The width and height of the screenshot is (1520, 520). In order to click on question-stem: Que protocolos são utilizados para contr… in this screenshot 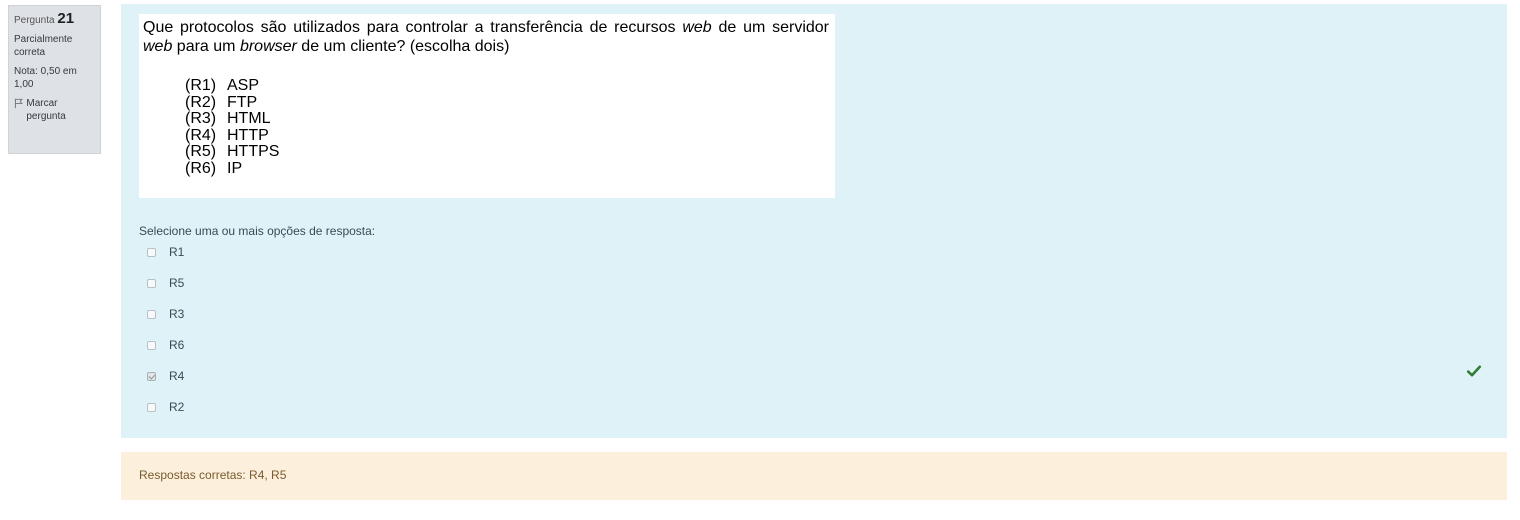, I will do `click(486, 37)`.